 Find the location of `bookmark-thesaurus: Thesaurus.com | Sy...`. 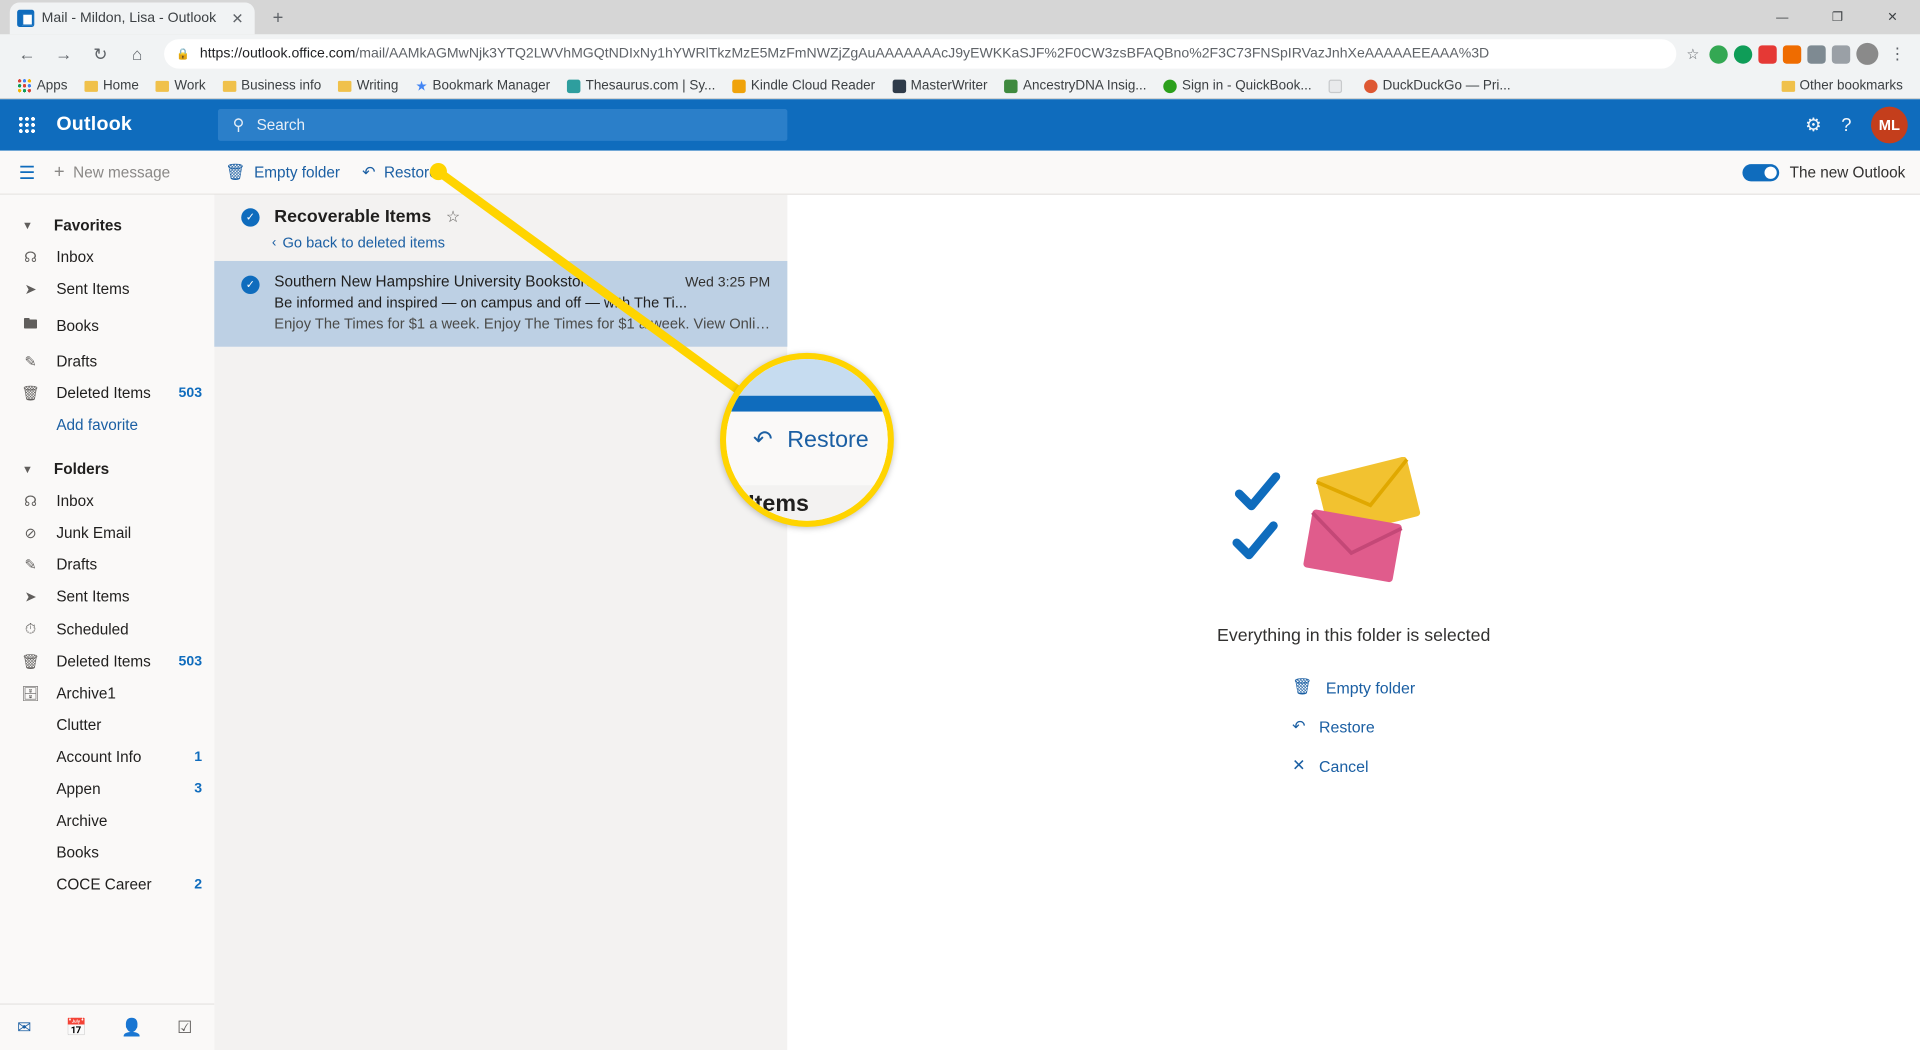

bookmark-thesaurus: Thesaurus.com | Sy... is located at coordinates (641, 86).